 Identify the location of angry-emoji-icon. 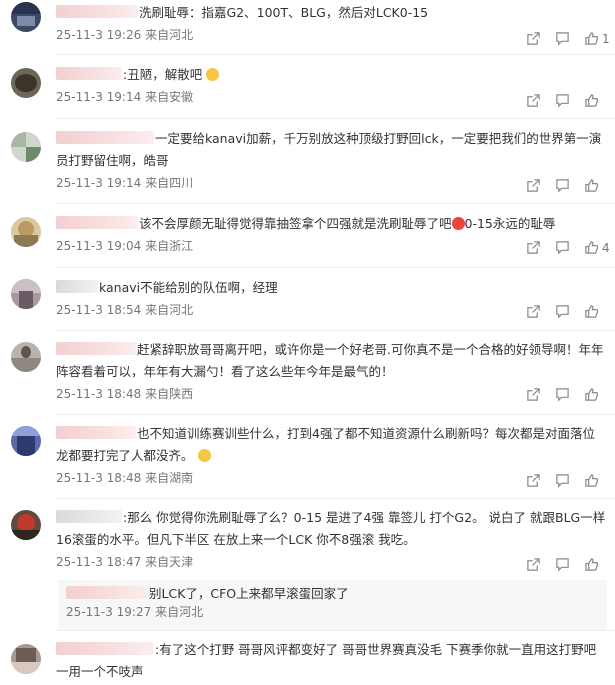
(458, 223).